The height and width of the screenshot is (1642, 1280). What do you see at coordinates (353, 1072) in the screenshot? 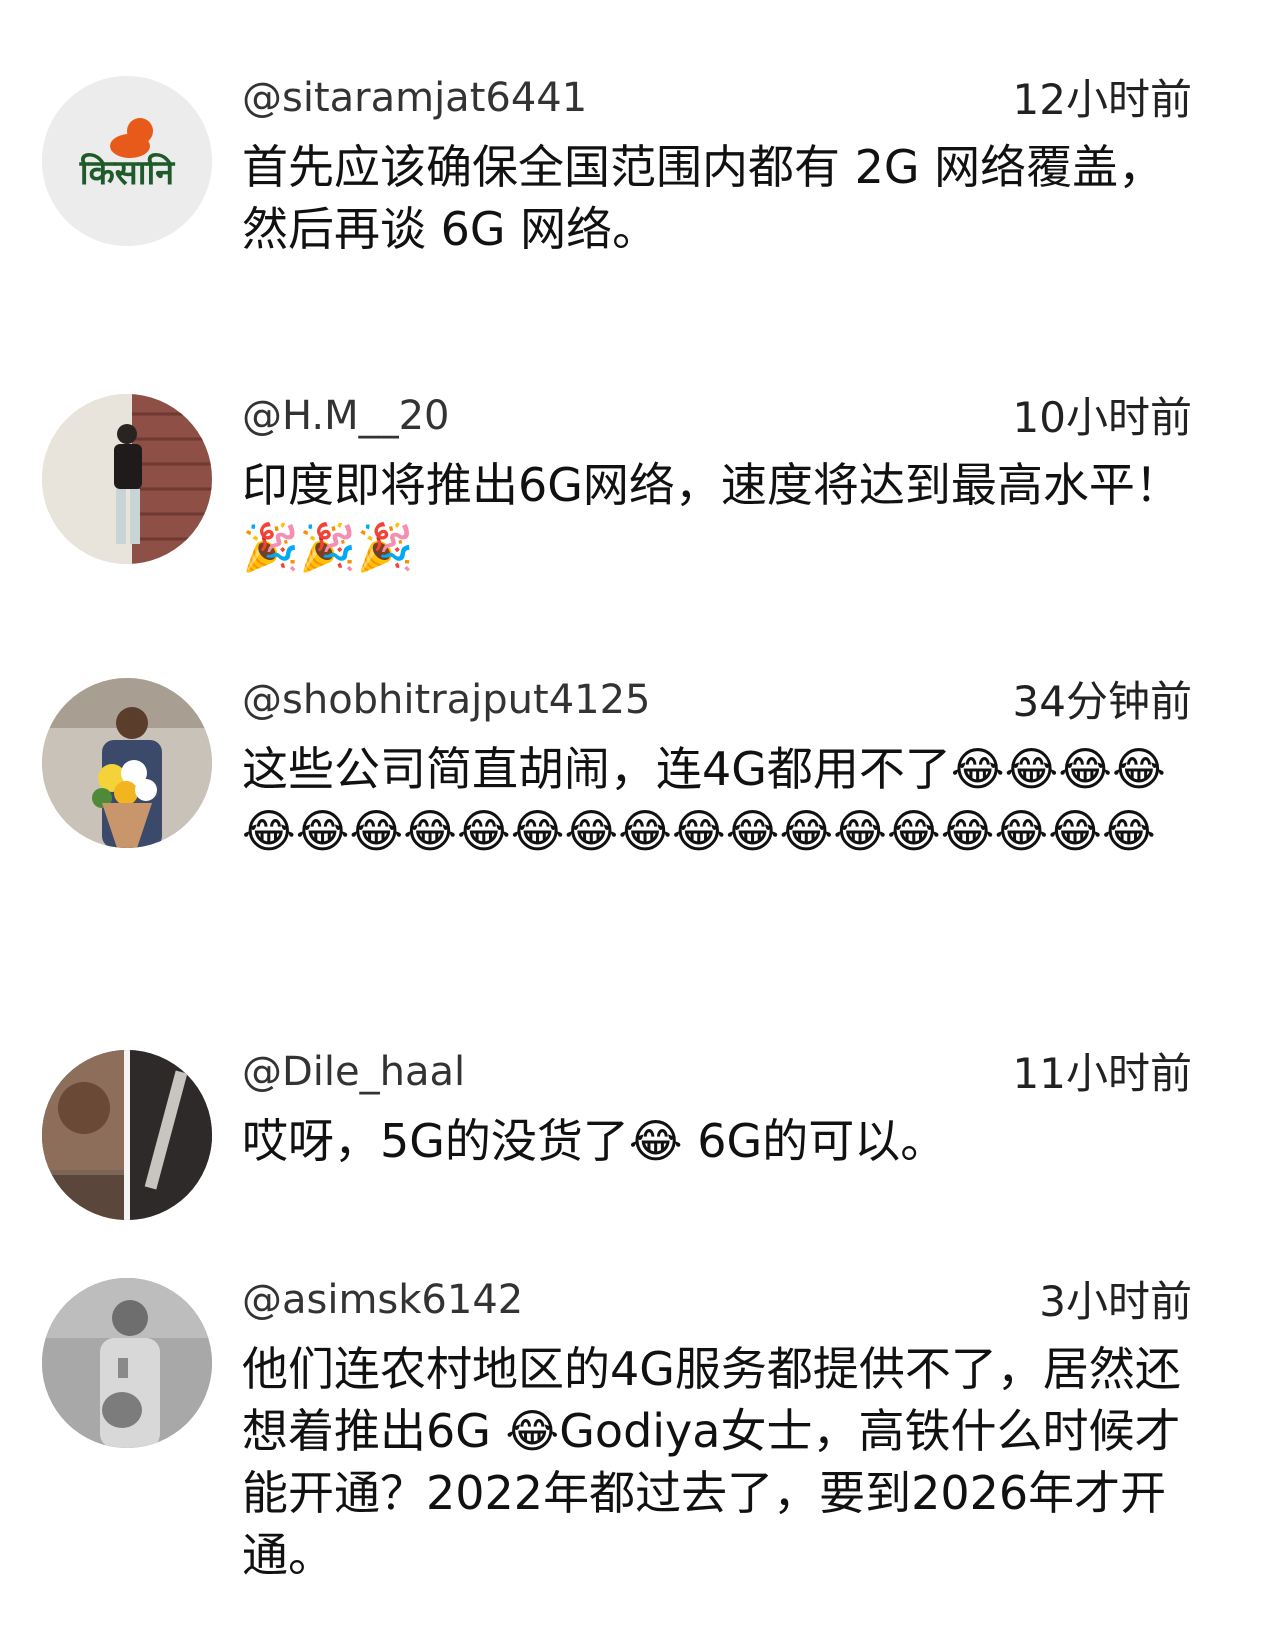
I see `username: @Dile_haal` at bounding box center [353, 1072].